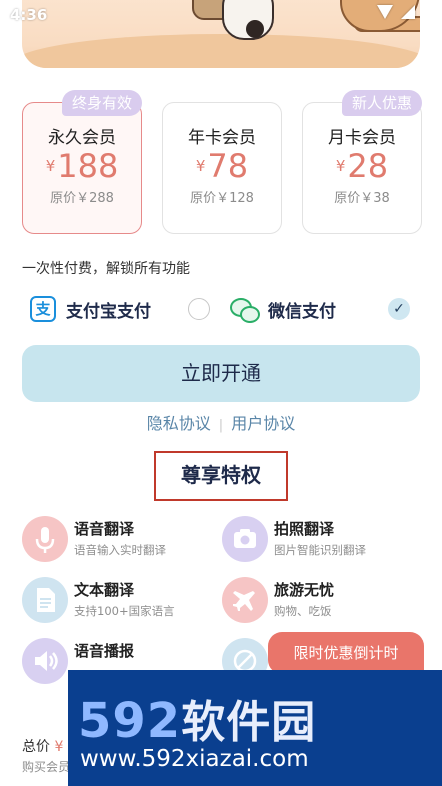 The width and height of the screenshot is (442, 786). I want to click on plan-price: ¥28, so click(362, 166).